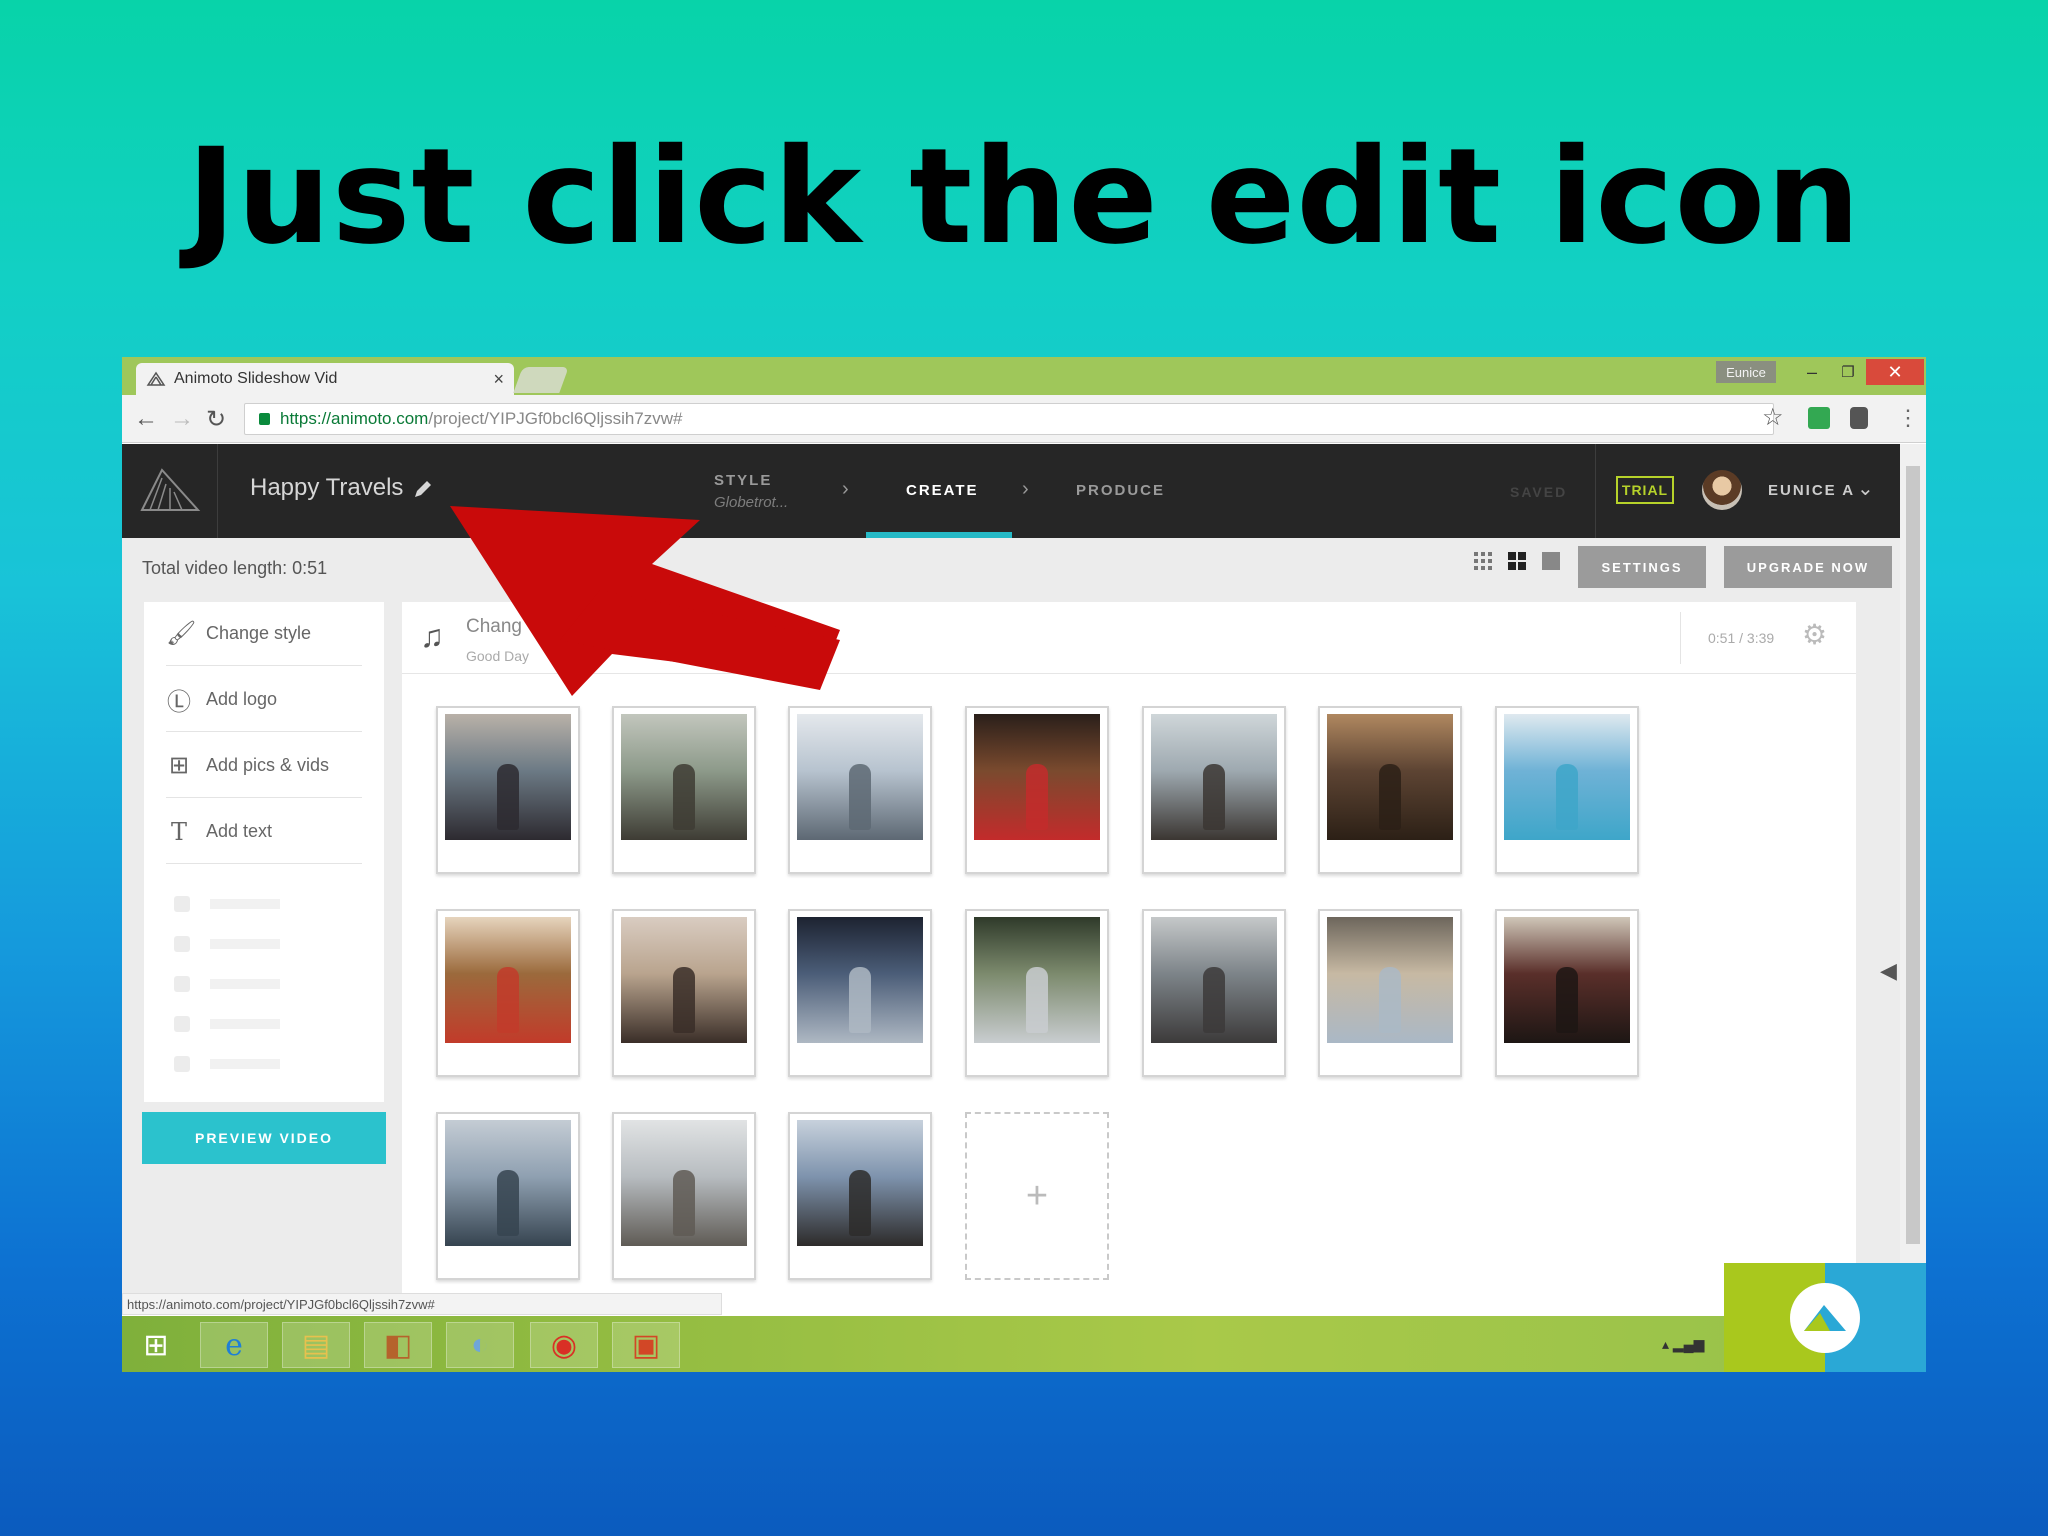 This screenshot has height=1536, width=2048. What do you see at coordinates (234, 1024) in the screenshot?
I see `disabled-tool-shuffle` at bounding box center [234, 1024].